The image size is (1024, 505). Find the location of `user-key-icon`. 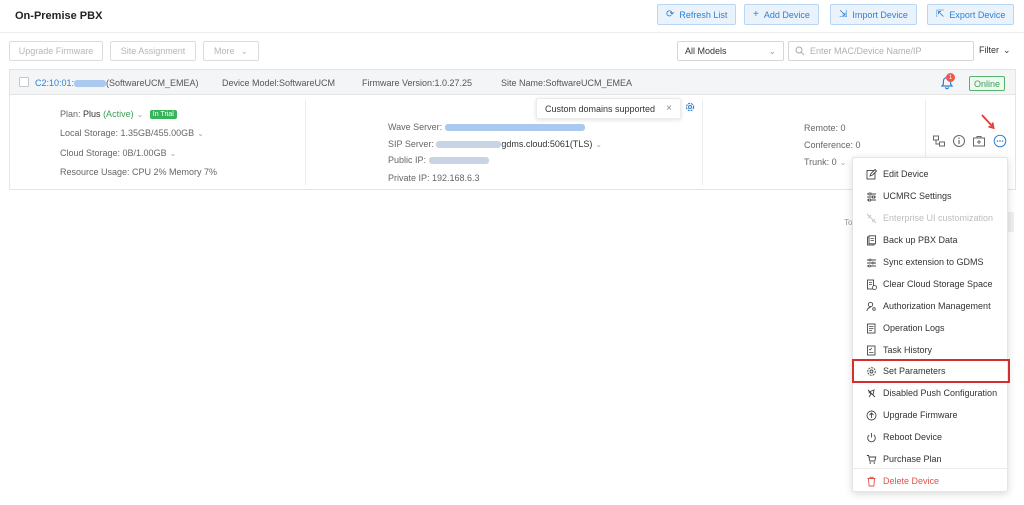

user-key-icon is located at coordinates (871, 306).